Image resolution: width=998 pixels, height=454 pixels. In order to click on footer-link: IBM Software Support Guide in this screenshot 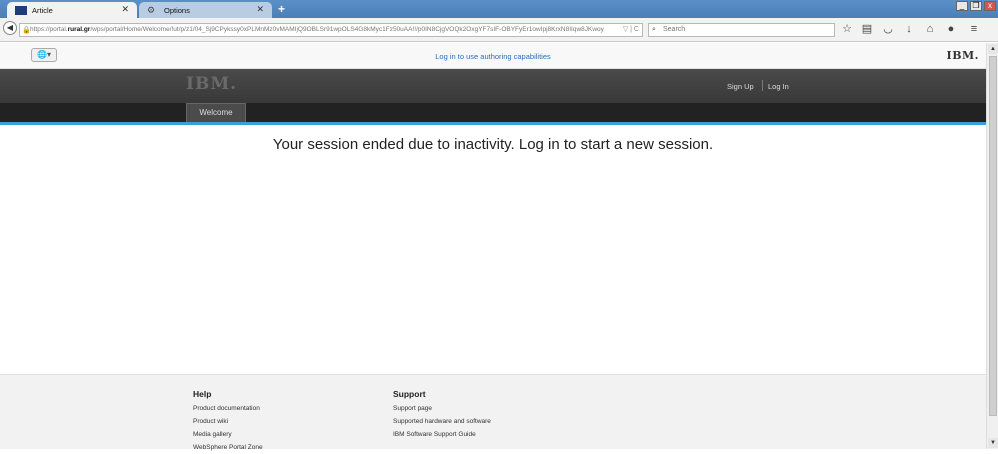, I will do `click(442, 434)`.